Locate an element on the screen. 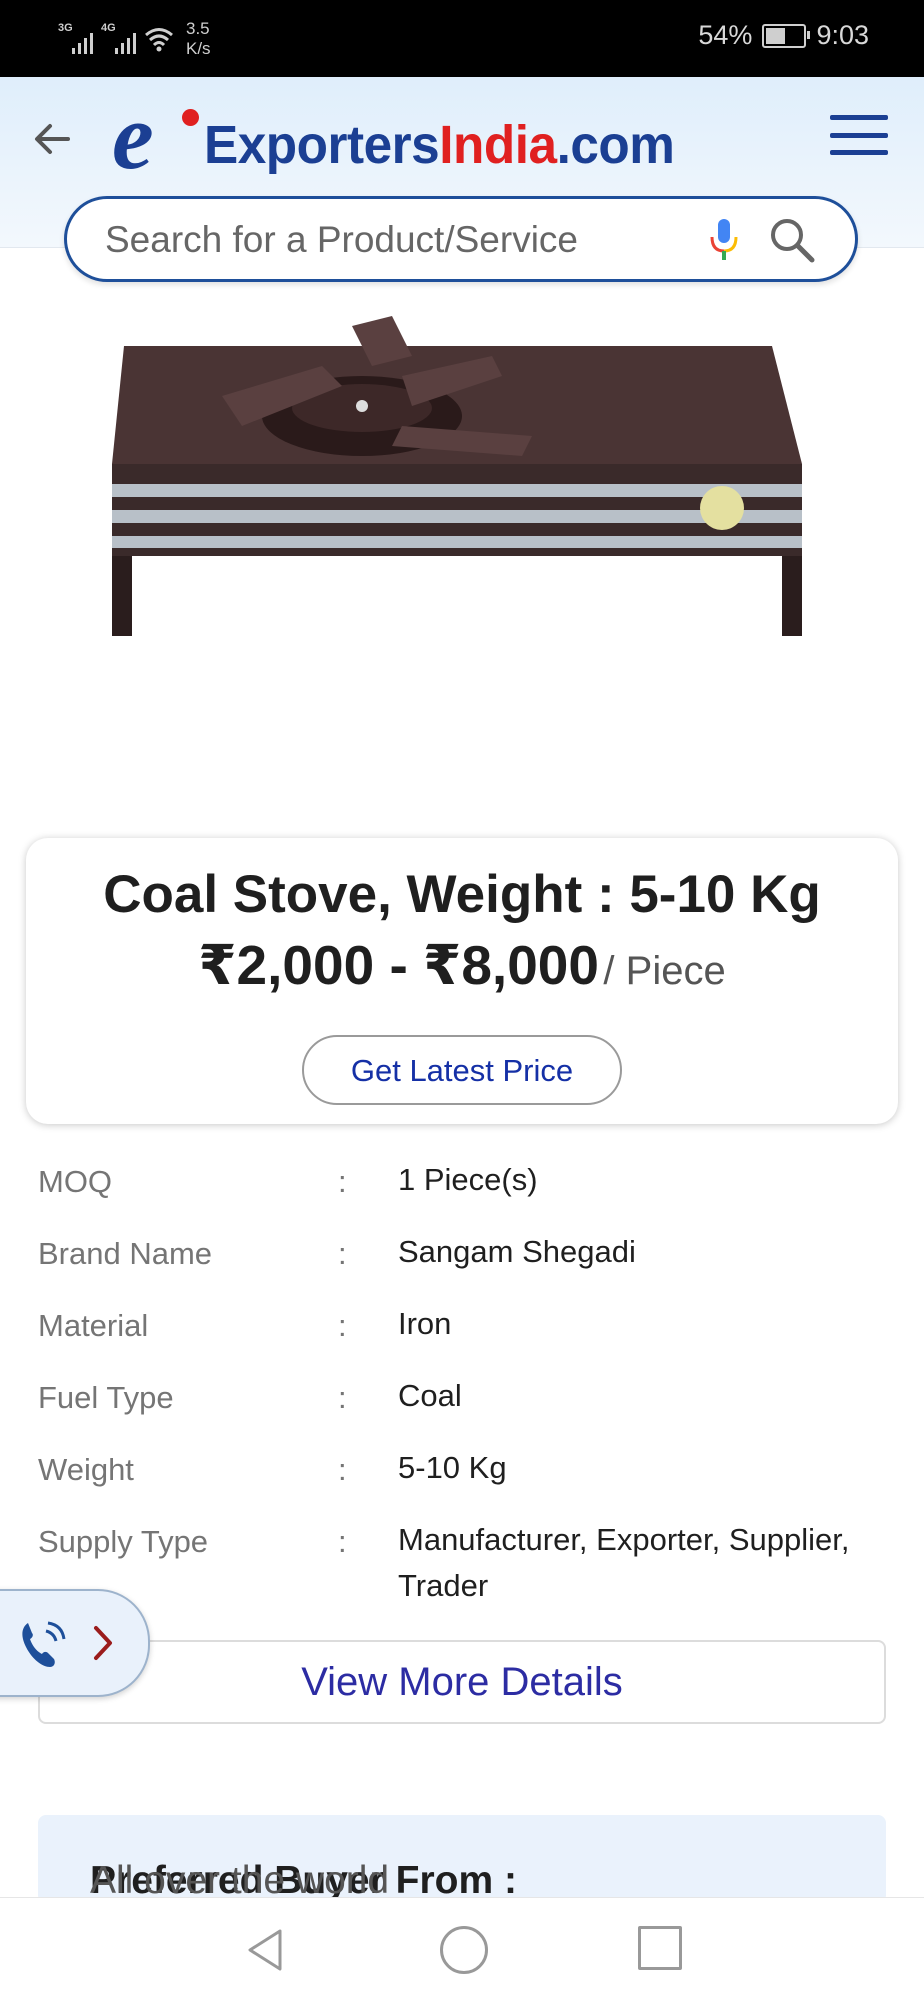  nav-recents-icon is located at coordinates (660, 1948).